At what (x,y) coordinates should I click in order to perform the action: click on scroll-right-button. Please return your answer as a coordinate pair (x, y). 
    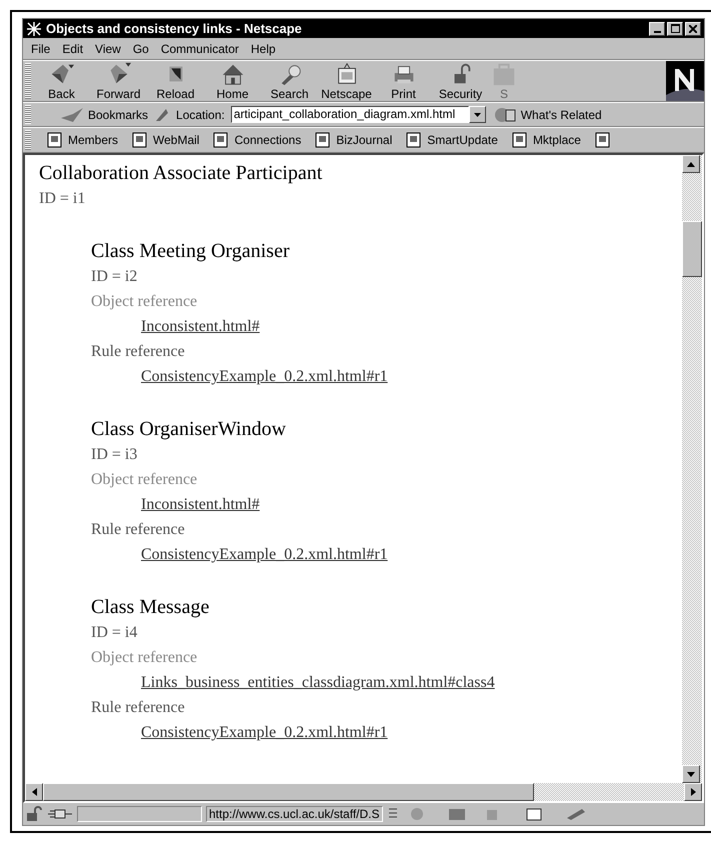
    Looking at the image, I should click on (693, 792).